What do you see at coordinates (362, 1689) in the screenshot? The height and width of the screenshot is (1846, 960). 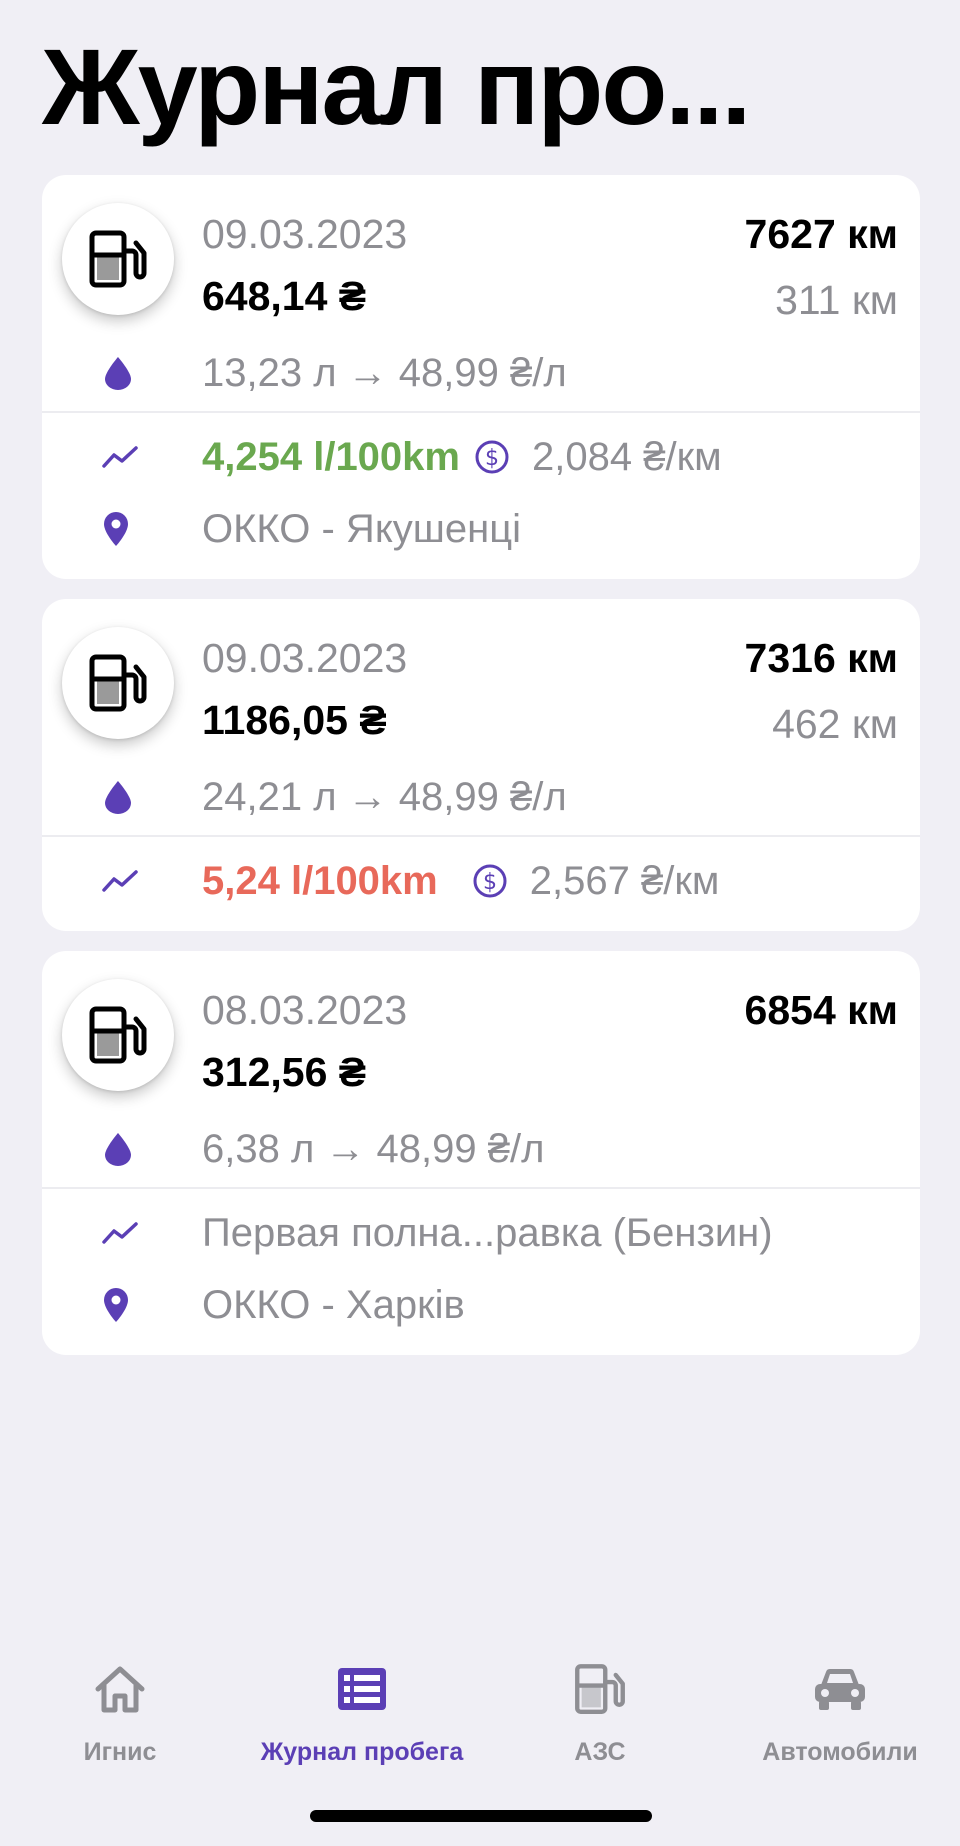 I see `list-icon` at bounding box center [362, 1689].